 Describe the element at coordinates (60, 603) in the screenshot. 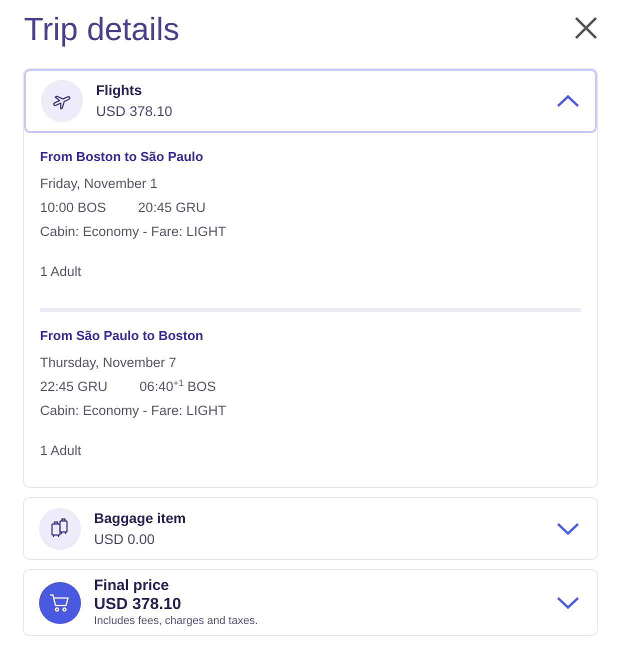

I see `cart-icon` at that location.